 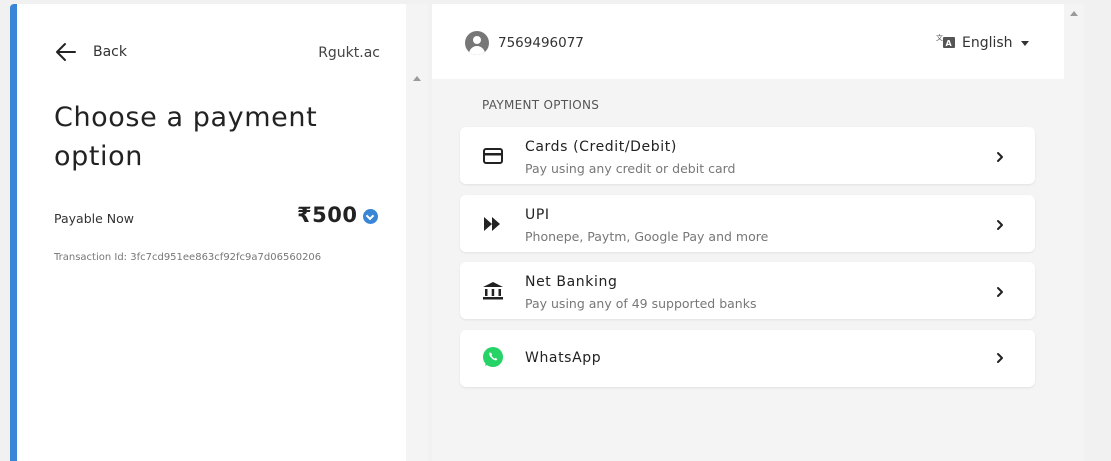 I want to click on merchant-name: Rgukt.ac, so click(x=349, y=53).